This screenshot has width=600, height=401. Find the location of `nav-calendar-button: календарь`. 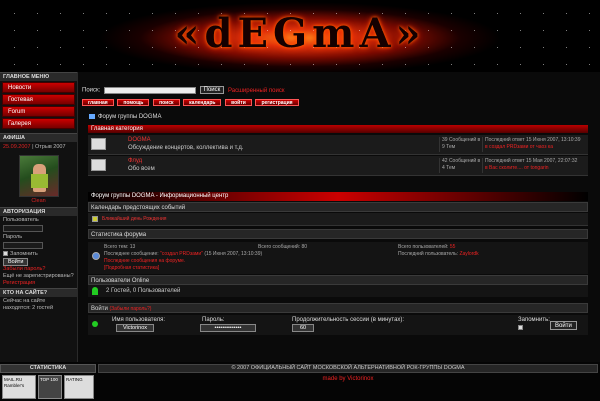

nav-calendar-button: календарь is located at coordinates (202, 102).